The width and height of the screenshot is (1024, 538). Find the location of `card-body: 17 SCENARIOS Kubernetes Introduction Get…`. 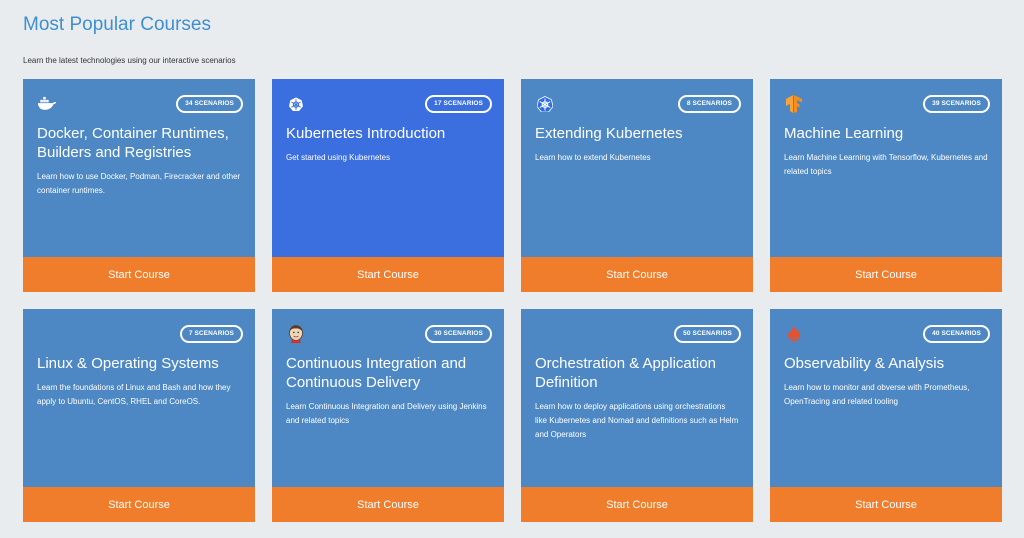

card-body: 17 SCENARIOS Kubernetes Introduction Get… is located at coordinates (388, 168).